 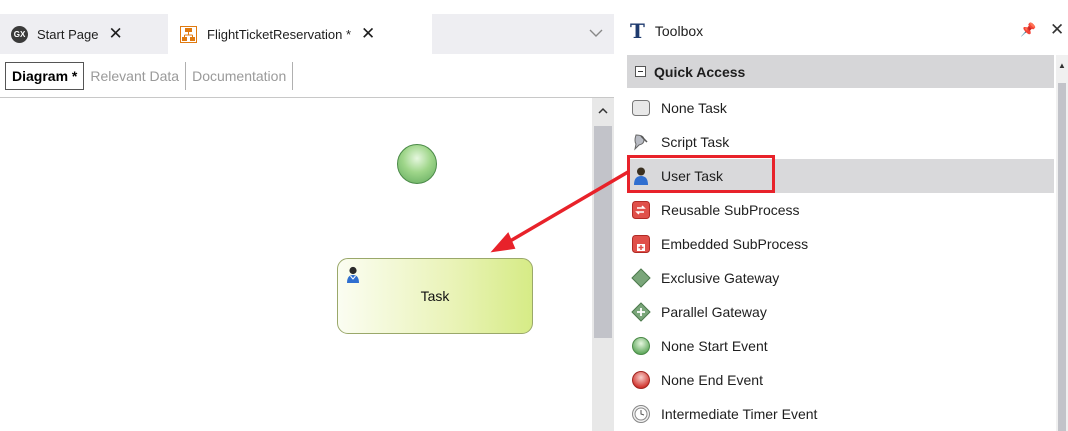 I want to click on parallel-gateway-icon, so click(x=641, y=312).